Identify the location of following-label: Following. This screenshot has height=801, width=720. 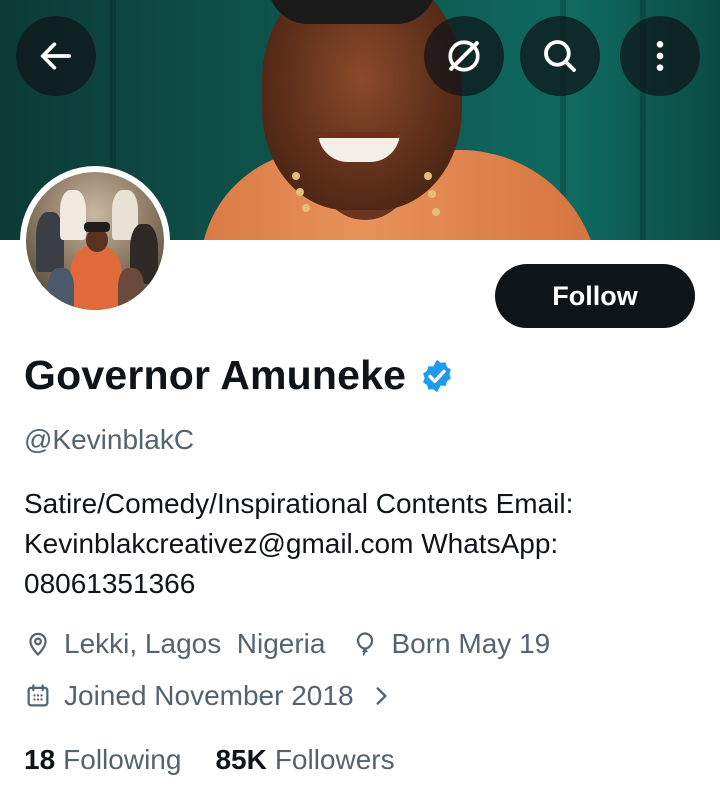
(122, 759).